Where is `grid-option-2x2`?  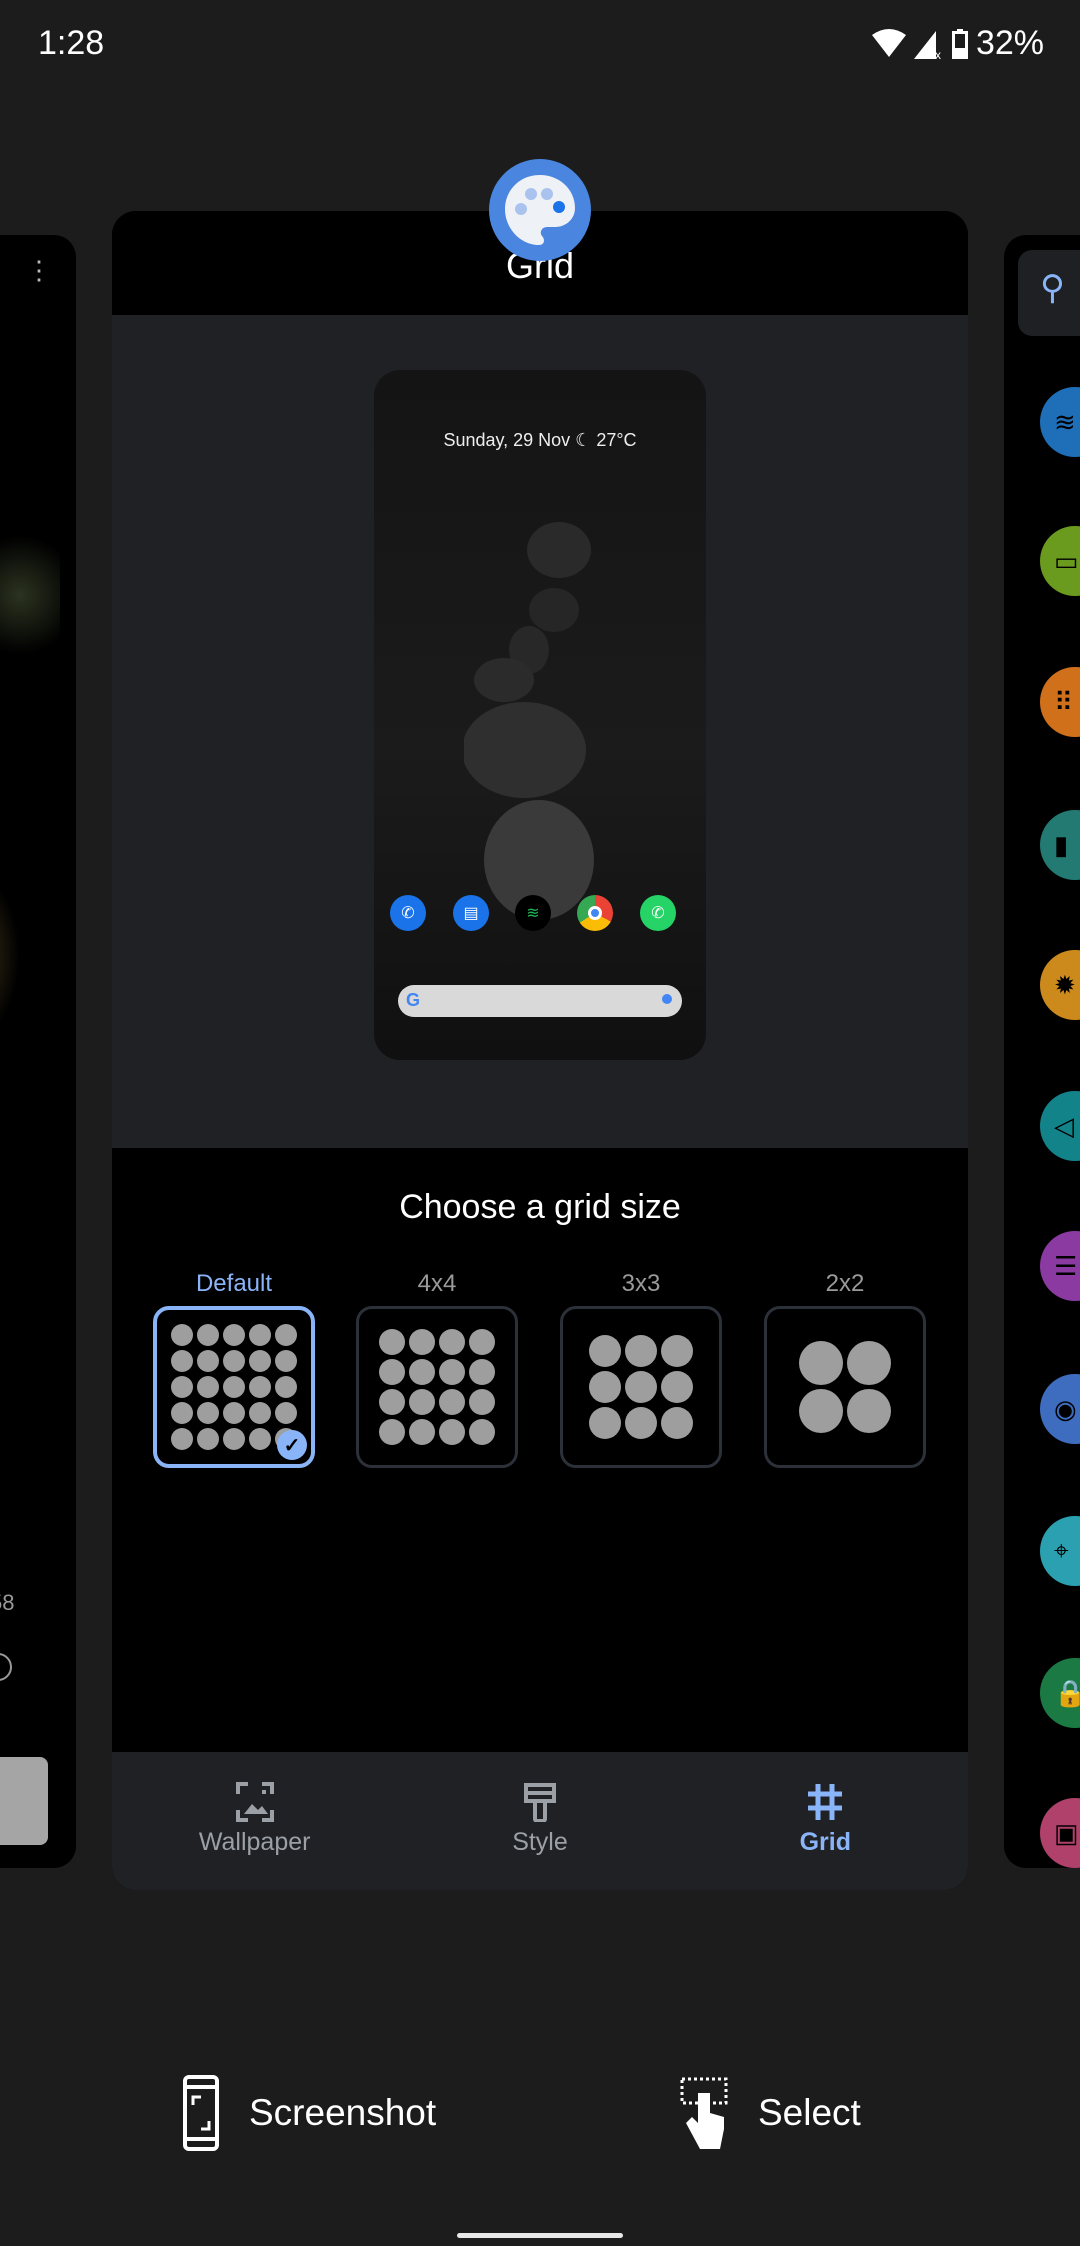
grid-option-2x2 is located at coordinates (845, 1387).